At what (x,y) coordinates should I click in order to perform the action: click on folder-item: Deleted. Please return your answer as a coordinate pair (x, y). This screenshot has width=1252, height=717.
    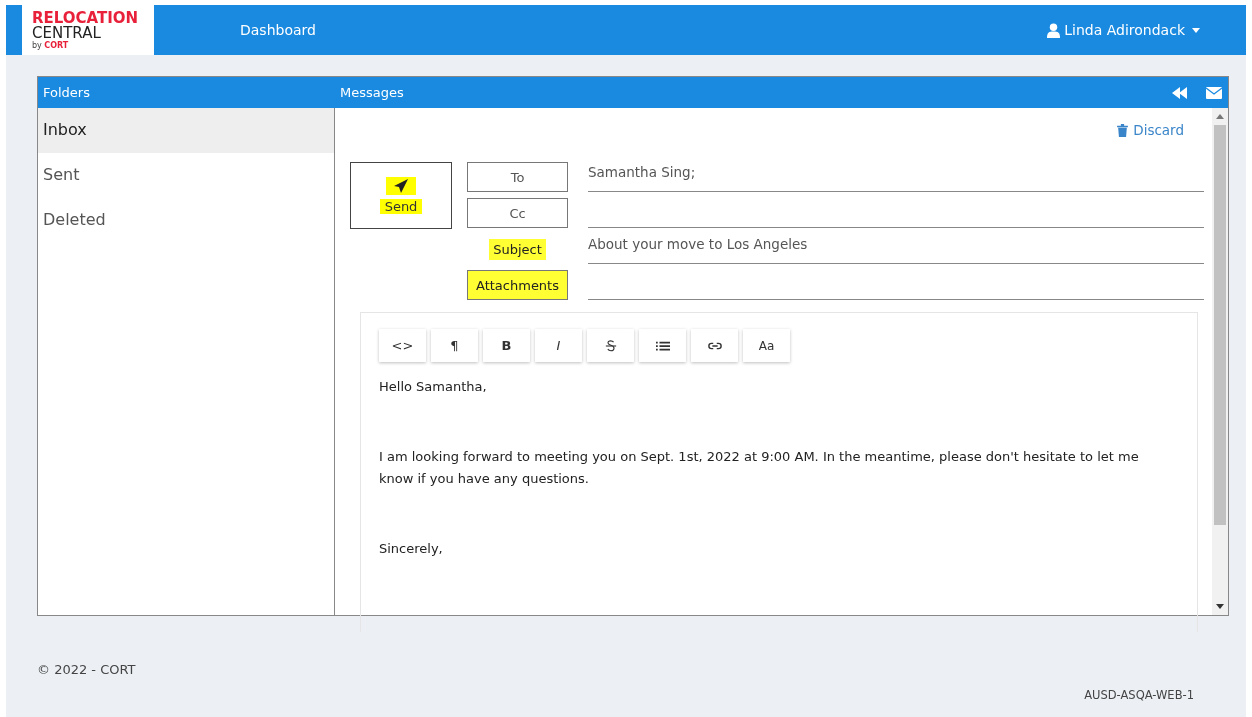
    Looking at the image, I should click on (186, 220).